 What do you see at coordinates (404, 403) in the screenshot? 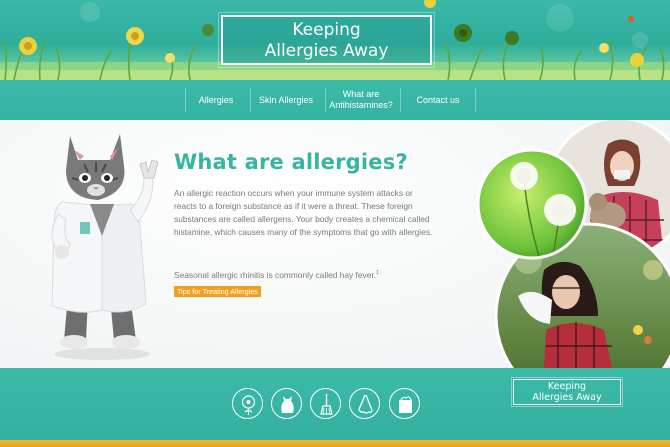
I see `sponge-icon` at bounding box center [404, 403].